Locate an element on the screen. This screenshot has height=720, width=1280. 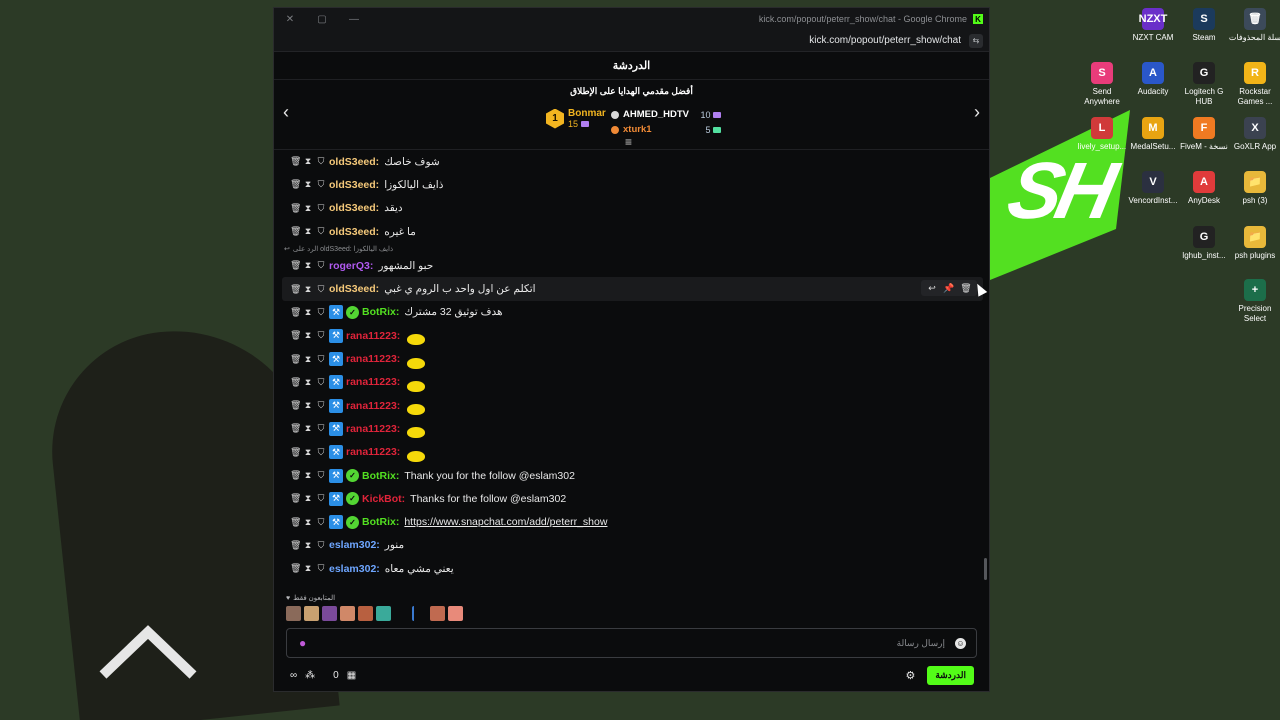
message-input: ● إرسال رسالة ☺ is located at coordinates (631, 643).